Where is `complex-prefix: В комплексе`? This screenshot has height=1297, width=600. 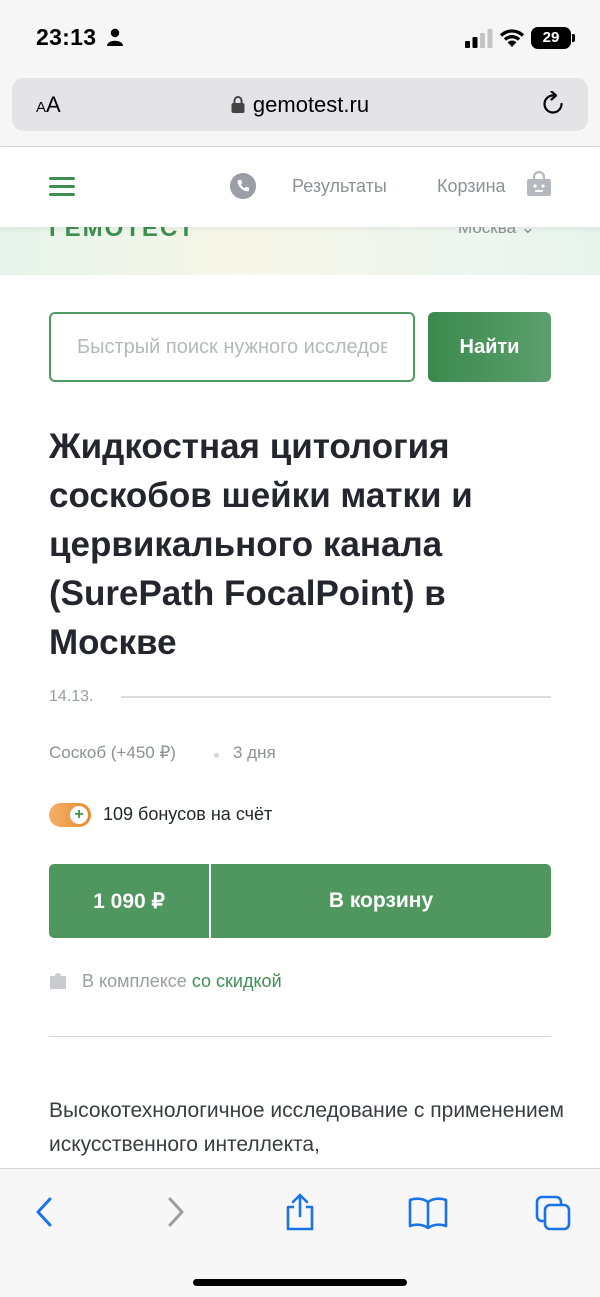
complex-prefix: В комплексе is located at coordinates (137, 981).